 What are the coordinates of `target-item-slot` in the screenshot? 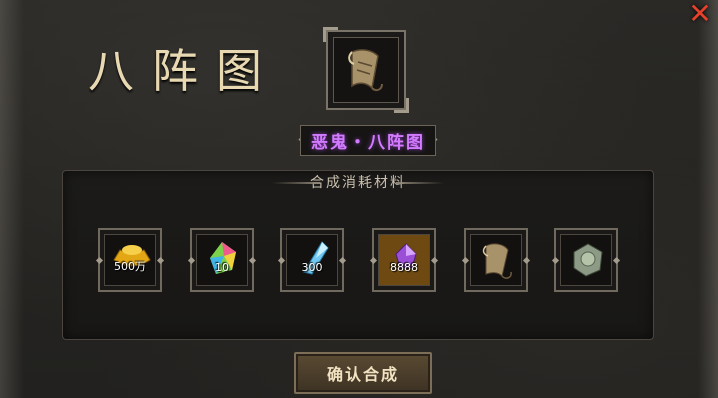 It's located at (366, 70).